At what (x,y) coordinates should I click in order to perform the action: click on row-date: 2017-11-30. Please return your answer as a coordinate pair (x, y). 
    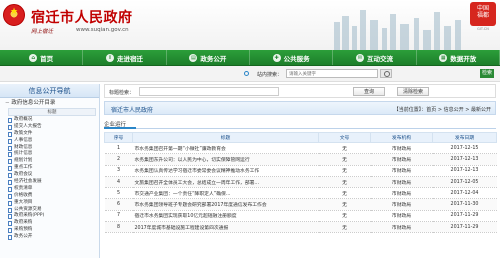
    Looking at the image, I should click on (464, 204).